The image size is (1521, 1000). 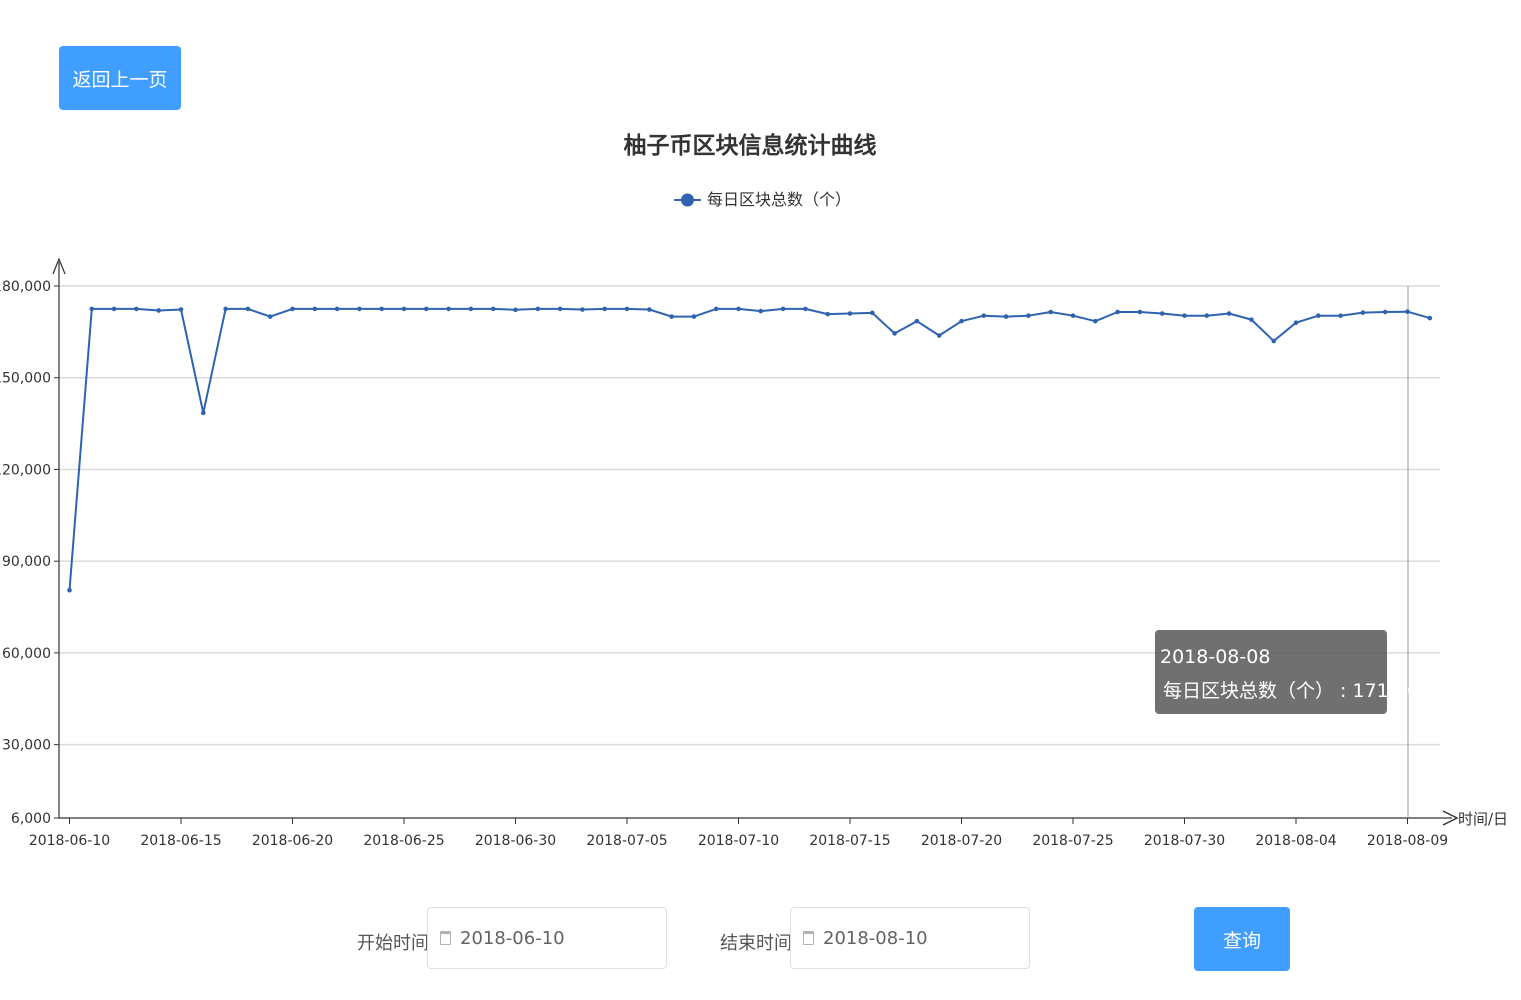 What do you see at coordinates (25, 287) in the screenshot?
I see `y-tick-label: 180,000` at bounding box center [25, 287].